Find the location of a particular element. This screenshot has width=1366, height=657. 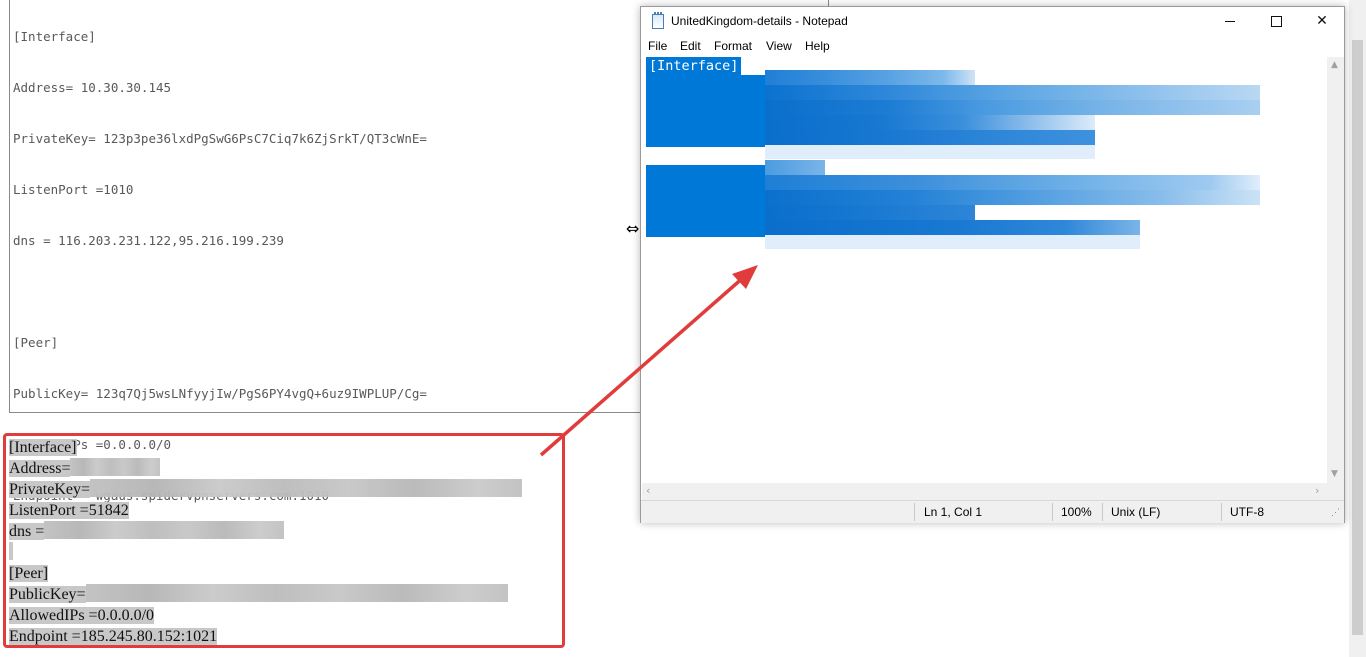

annotation-arrow is located at coordinates (648, 361).